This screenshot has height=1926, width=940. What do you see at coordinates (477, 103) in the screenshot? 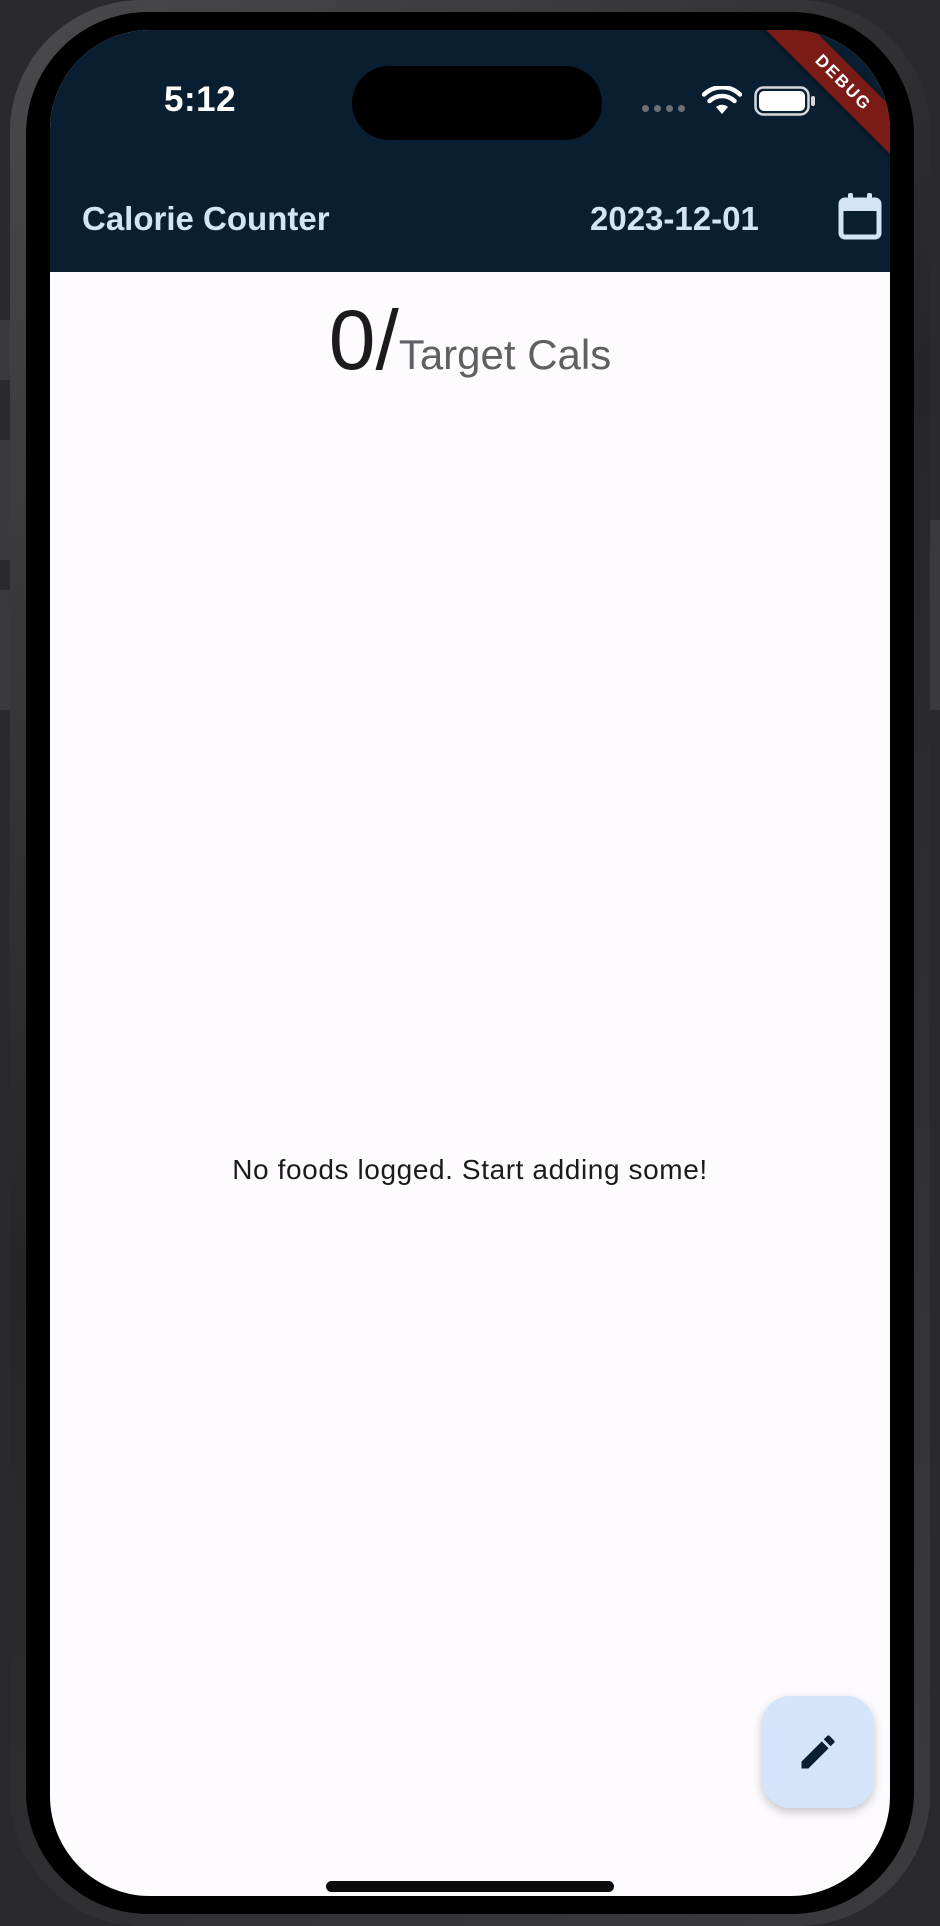
I see `dynamic-island` at bounding box center [477, 103].